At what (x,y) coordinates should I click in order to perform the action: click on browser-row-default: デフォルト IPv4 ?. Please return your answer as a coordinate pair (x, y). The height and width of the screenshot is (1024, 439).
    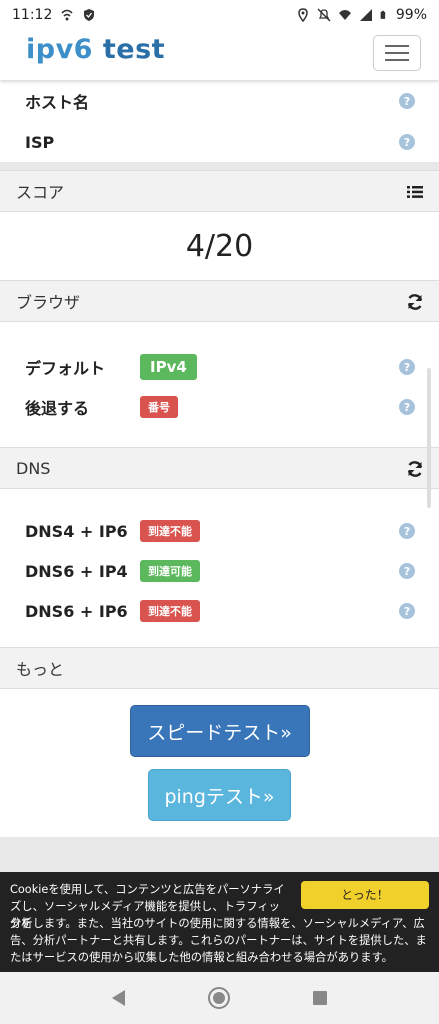
    Looking at the image, I should click on (219, 367).